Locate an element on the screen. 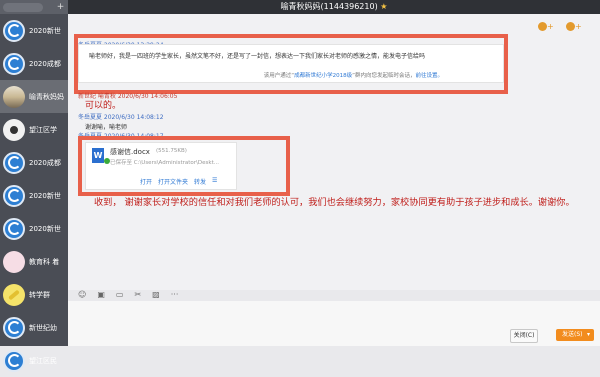 This screenshot has width=600, height=377. screenshot-icon: ▭ is located at coordinates (120, 294).